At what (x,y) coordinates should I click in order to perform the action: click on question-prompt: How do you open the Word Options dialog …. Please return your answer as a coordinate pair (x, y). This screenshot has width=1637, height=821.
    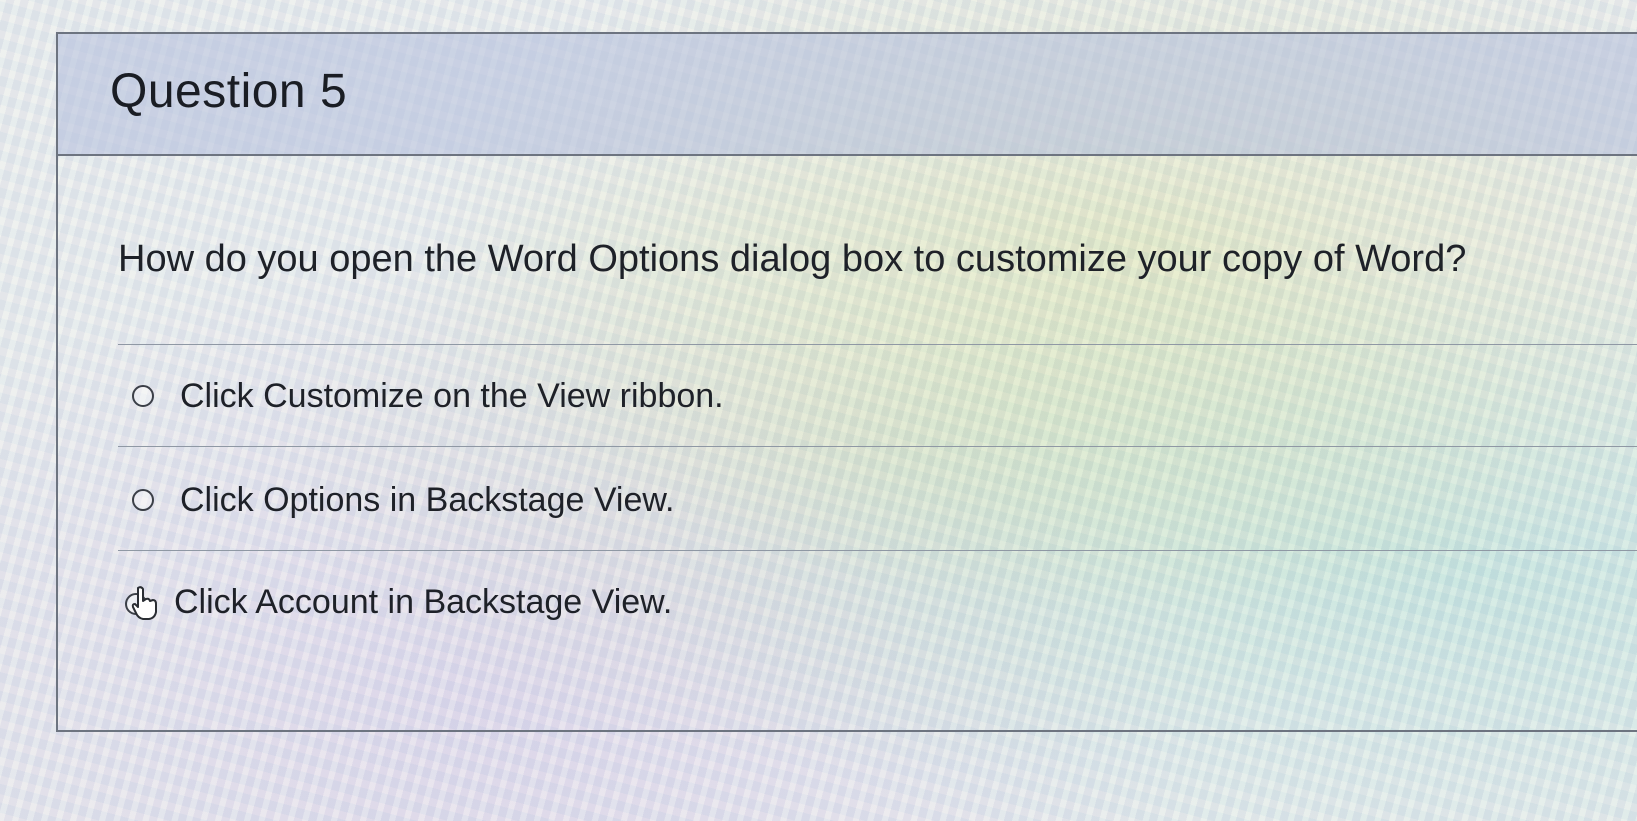
    Looking at the image, I should click on (792, 259).